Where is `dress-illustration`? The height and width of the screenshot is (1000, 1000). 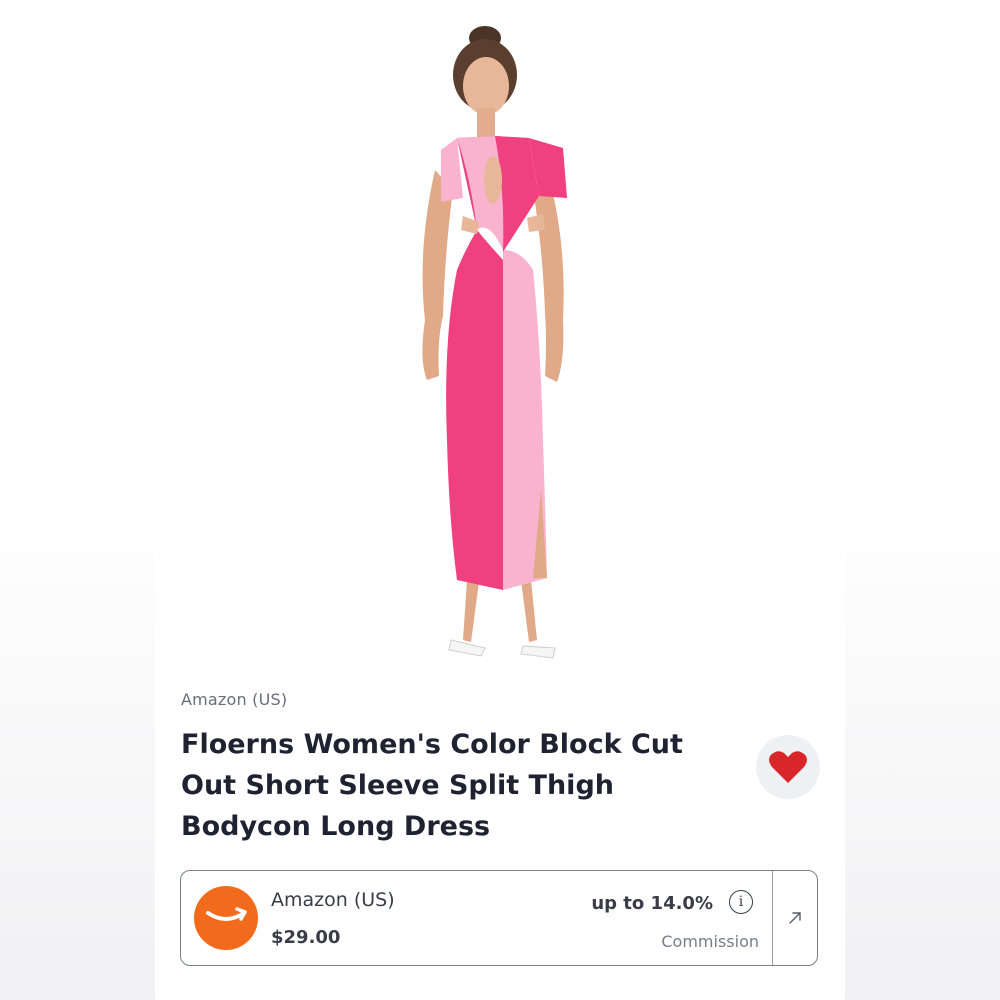
dress-illustration is located at coordinates (494, 342).